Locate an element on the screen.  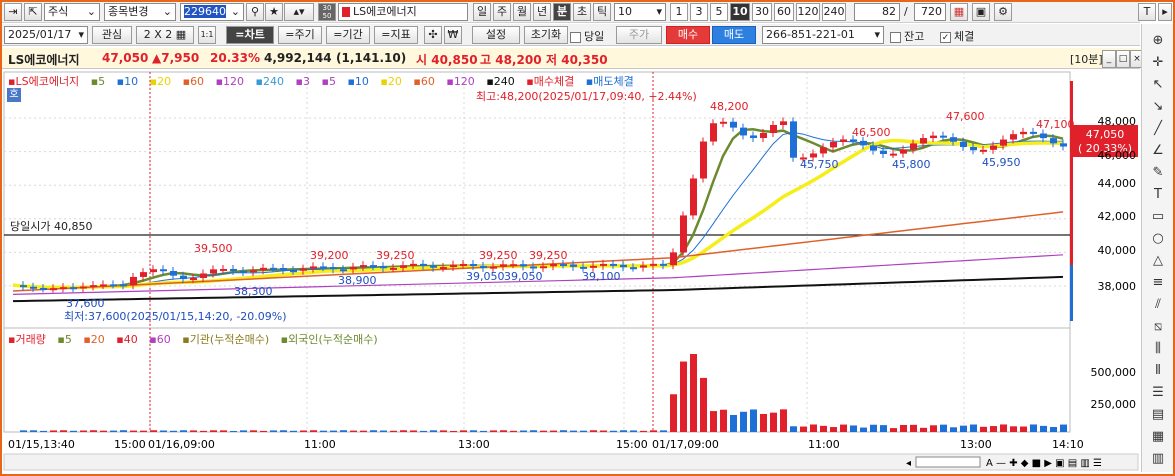
today-checkbox: 당일 is located at coordinates (587, 36).